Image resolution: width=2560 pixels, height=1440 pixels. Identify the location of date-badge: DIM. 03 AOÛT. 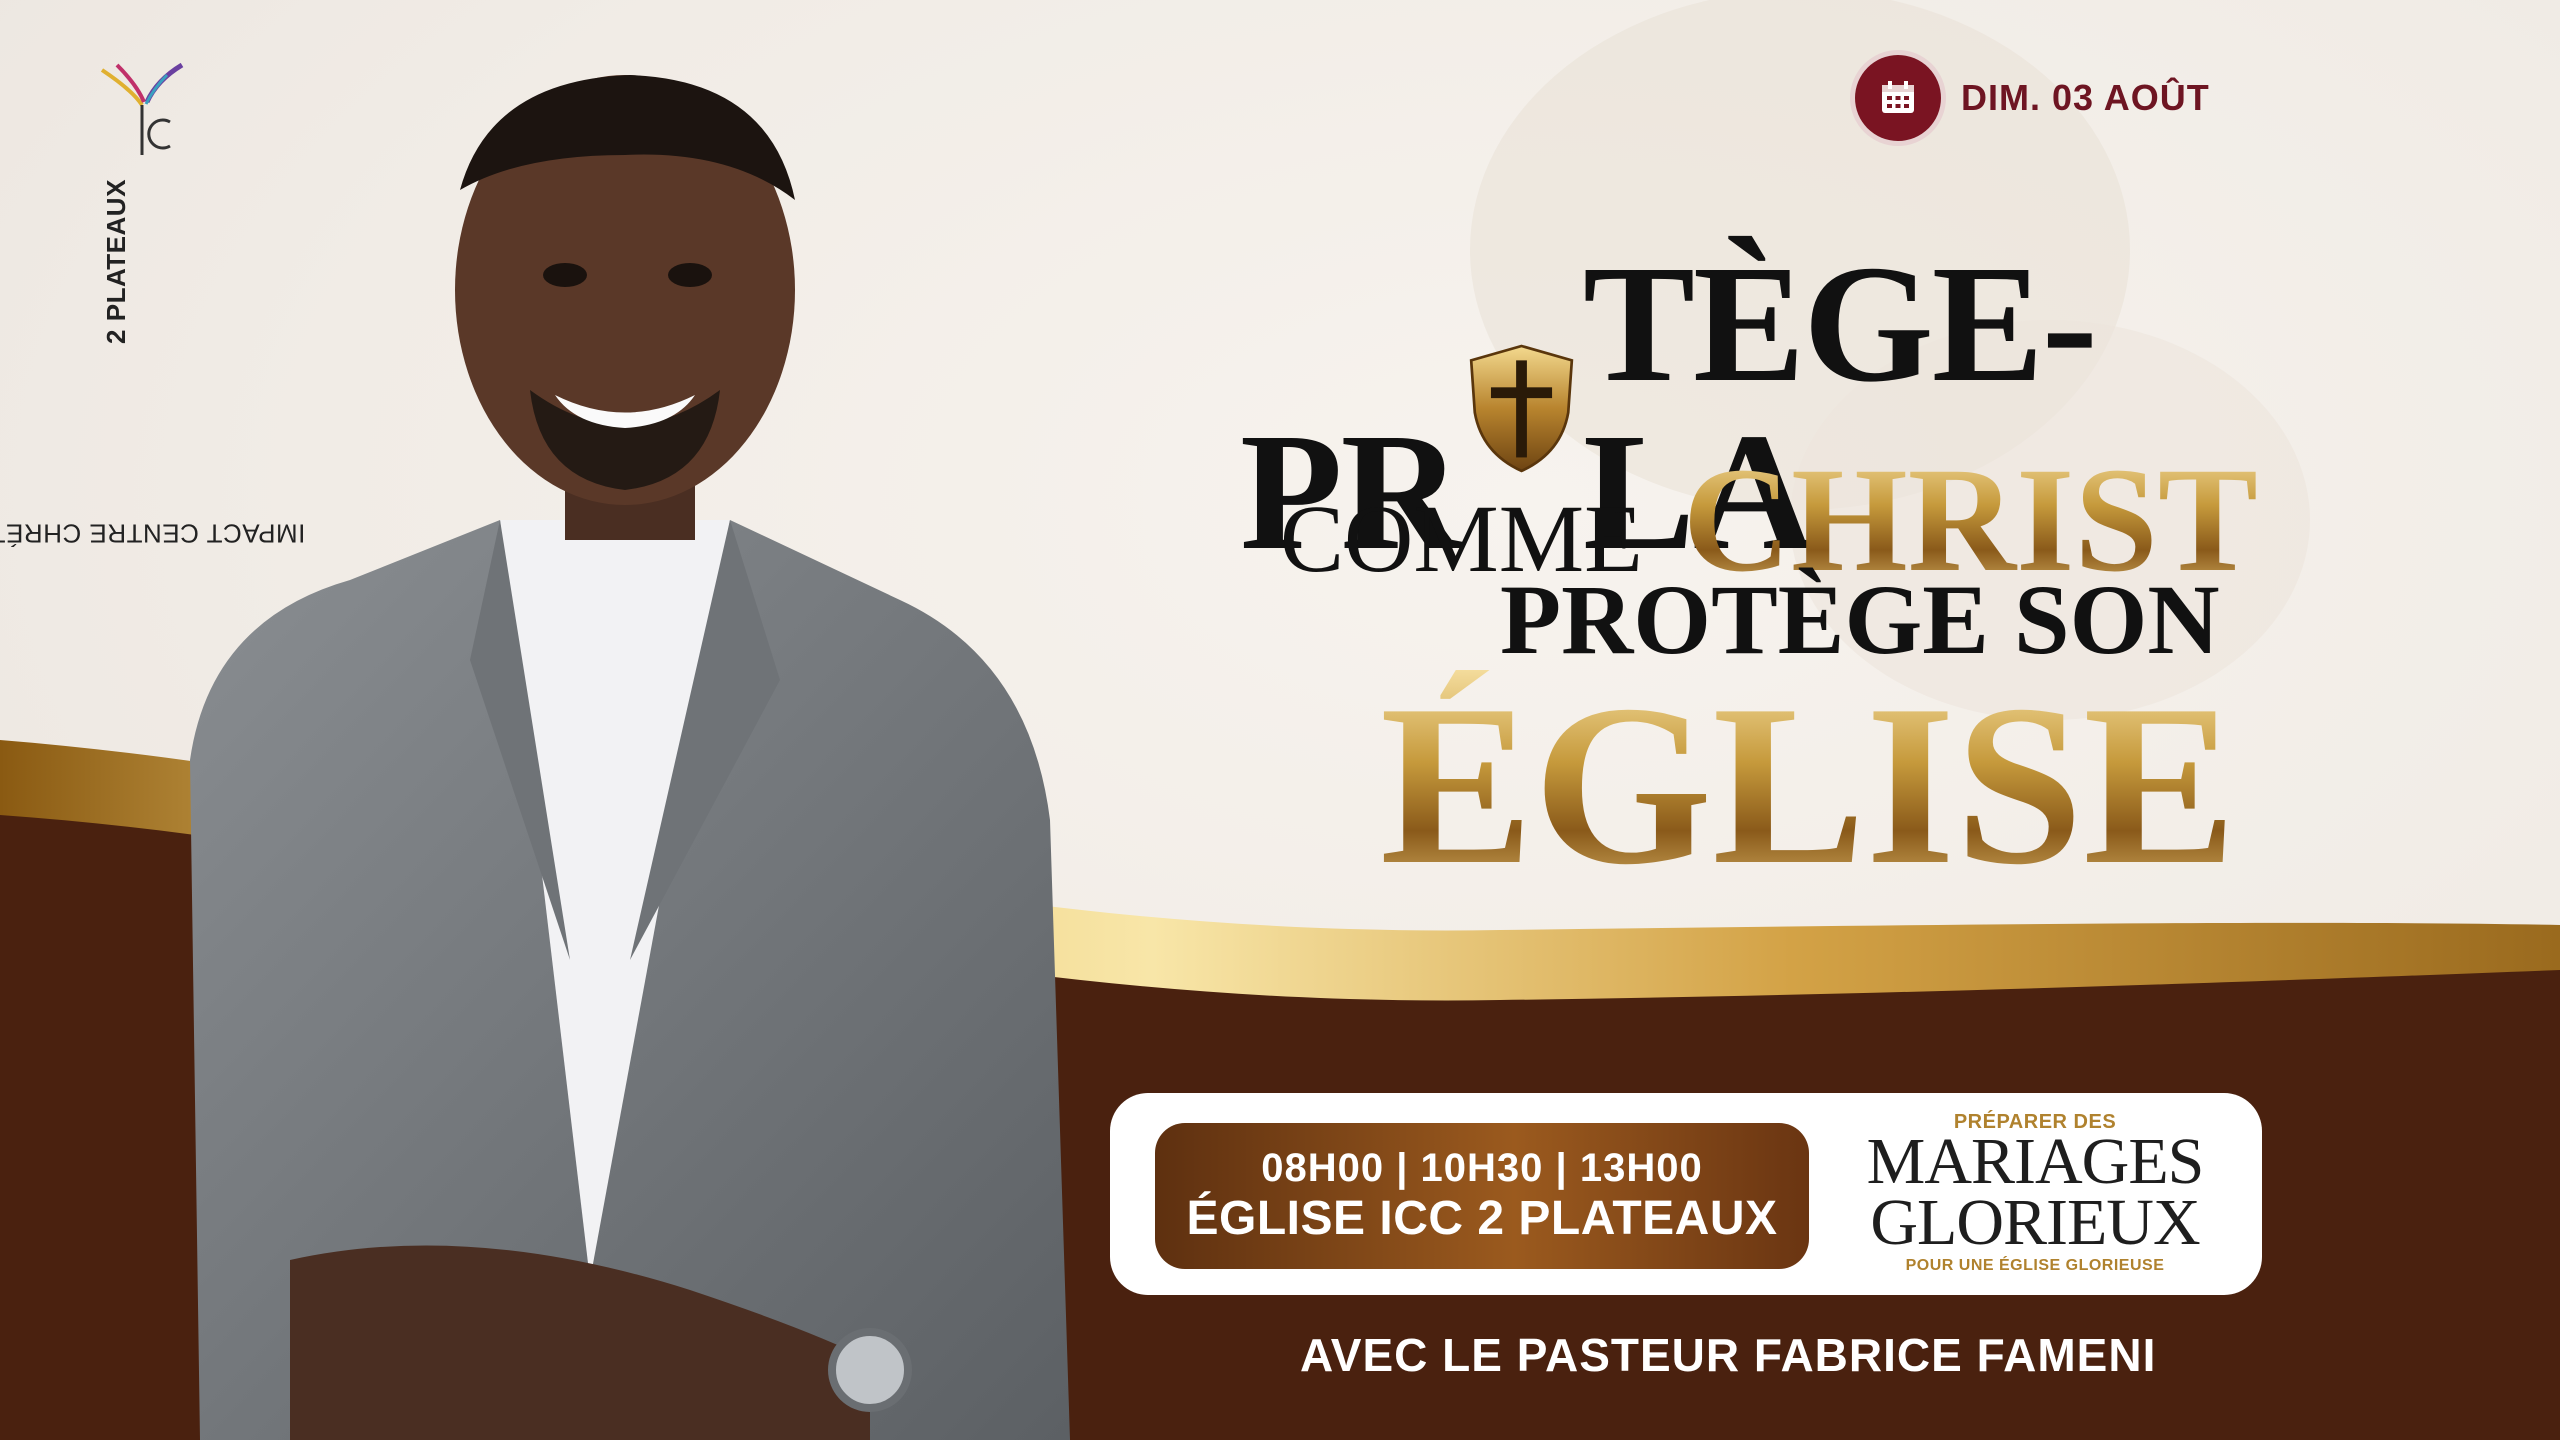
(2032, 98).